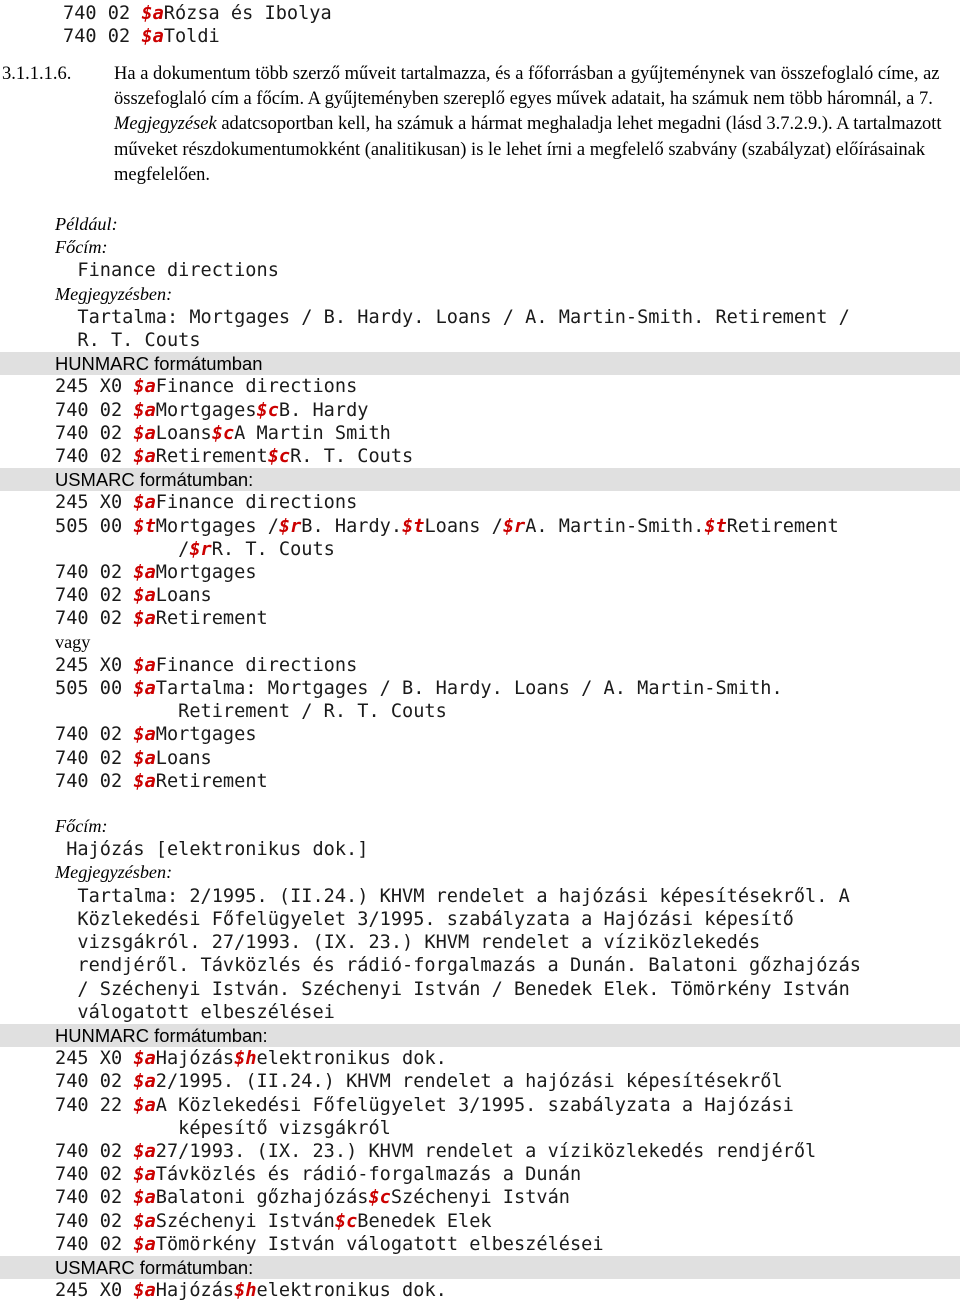 The image size is (960, 1302). What do you see at coordinates (73, 641) in the screenshot?
I see `label-vagy: vagy` at bounding box center [73, 641].